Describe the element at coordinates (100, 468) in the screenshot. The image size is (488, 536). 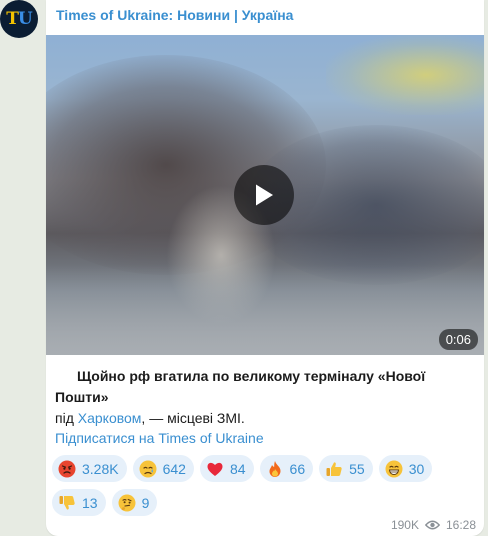
I see `reaction-count: 3.28K` at that location.